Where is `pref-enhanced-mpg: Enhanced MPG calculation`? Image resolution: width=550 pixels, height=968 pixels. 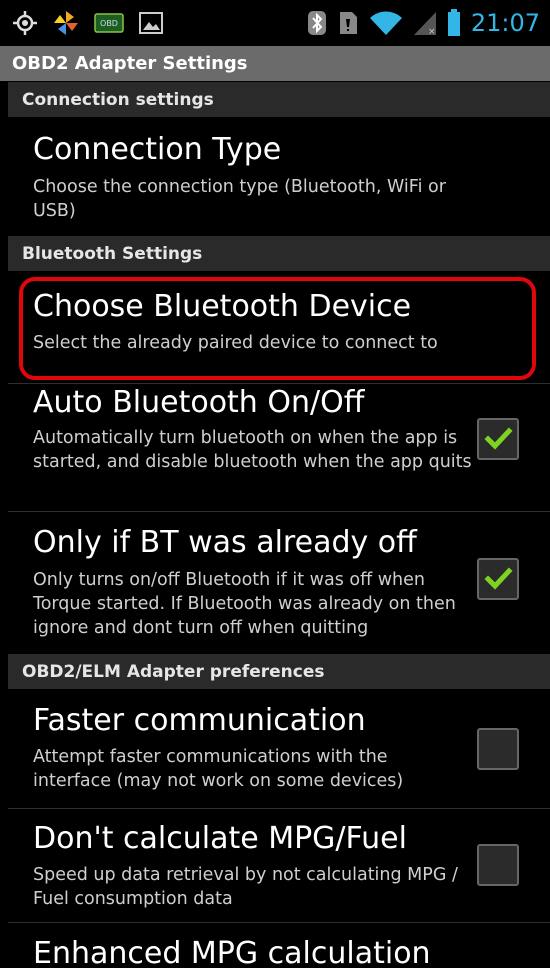
pref-enhanced-mpg: Enhanced MPG calculation is located at coordinates (279, 945).